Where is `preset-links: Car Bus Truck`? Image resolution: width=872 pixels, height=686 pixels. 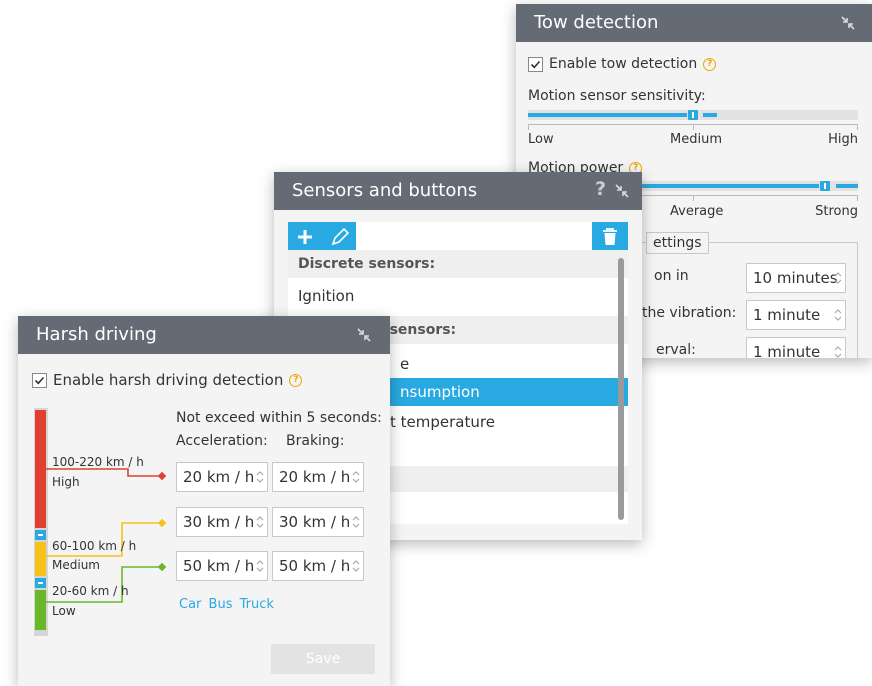
preset-links: Car Bus Truck is located at coordinates (226, 604).